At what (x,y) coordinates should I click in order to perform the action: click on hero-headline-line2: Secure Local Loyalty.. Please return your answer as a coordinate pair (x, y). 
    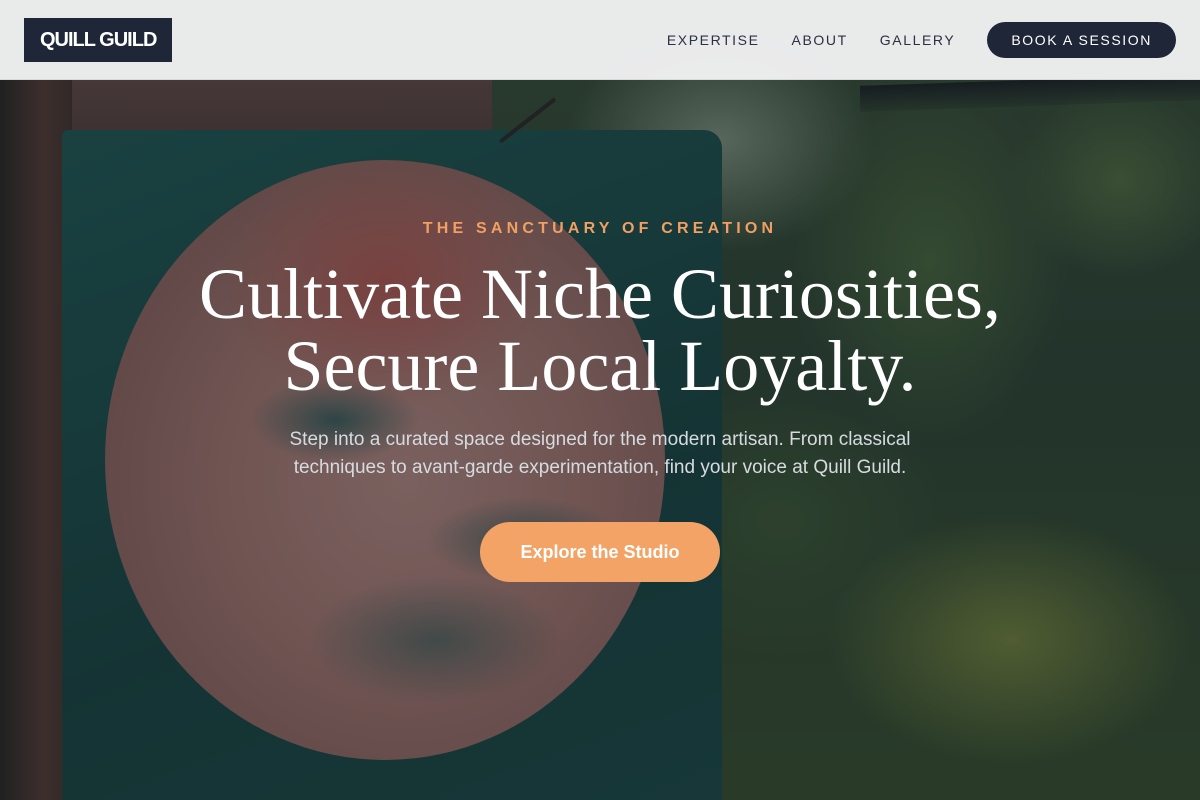
    Looking at the image, I should click on (600, 366).